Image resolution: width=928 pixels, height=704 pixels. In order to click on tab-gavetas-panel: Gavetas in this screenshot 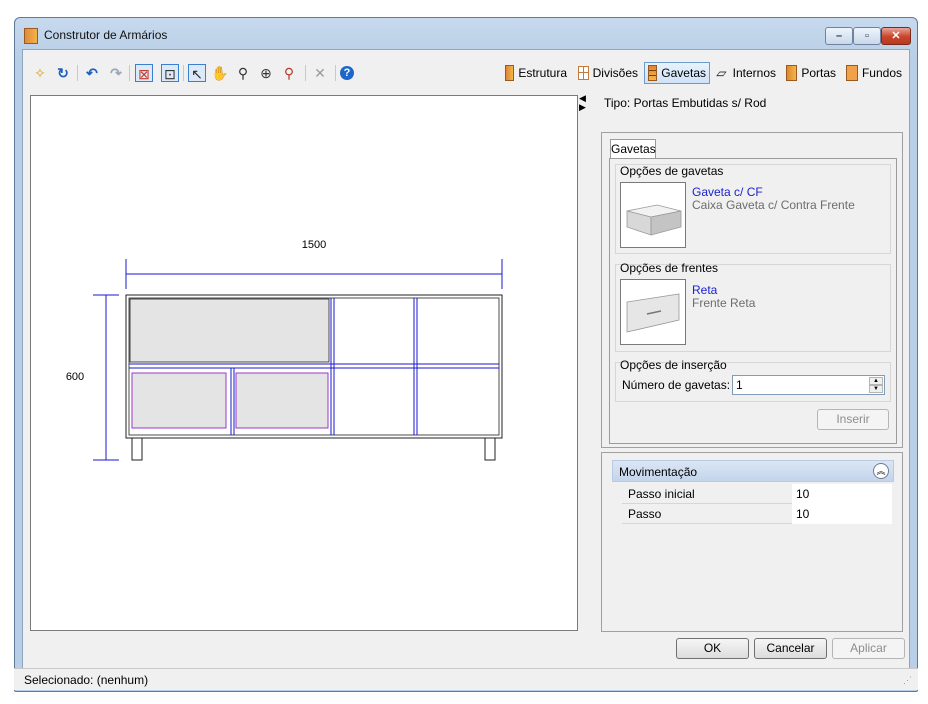, I will do `click(633, 149)`.